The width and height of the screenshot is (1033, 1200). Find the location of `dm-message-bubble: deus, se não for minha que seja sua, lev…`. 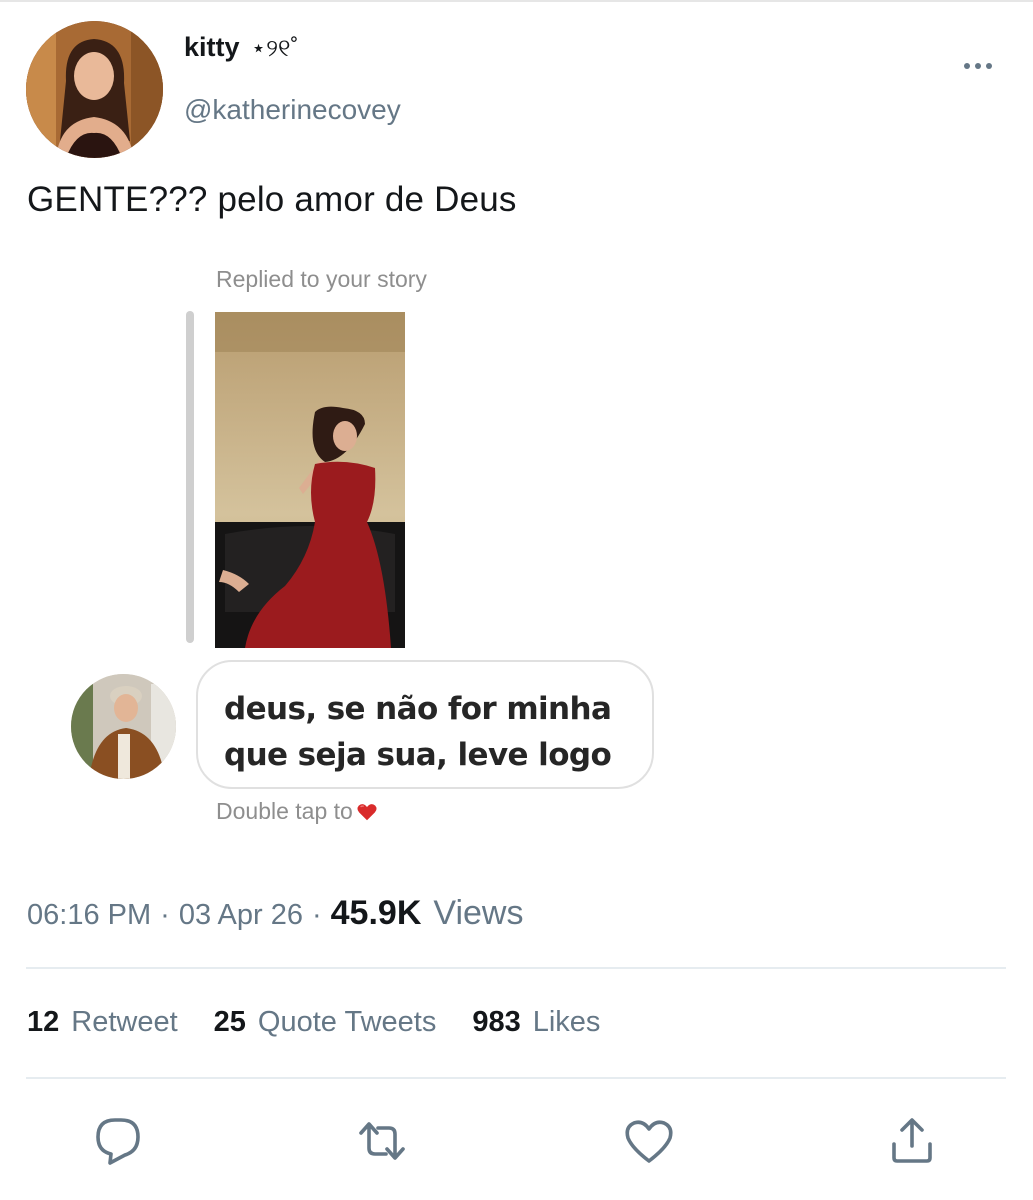

dm-message-bubble: deus, se não for minha que seja sua, lev… is located at coordinates (425, 724).